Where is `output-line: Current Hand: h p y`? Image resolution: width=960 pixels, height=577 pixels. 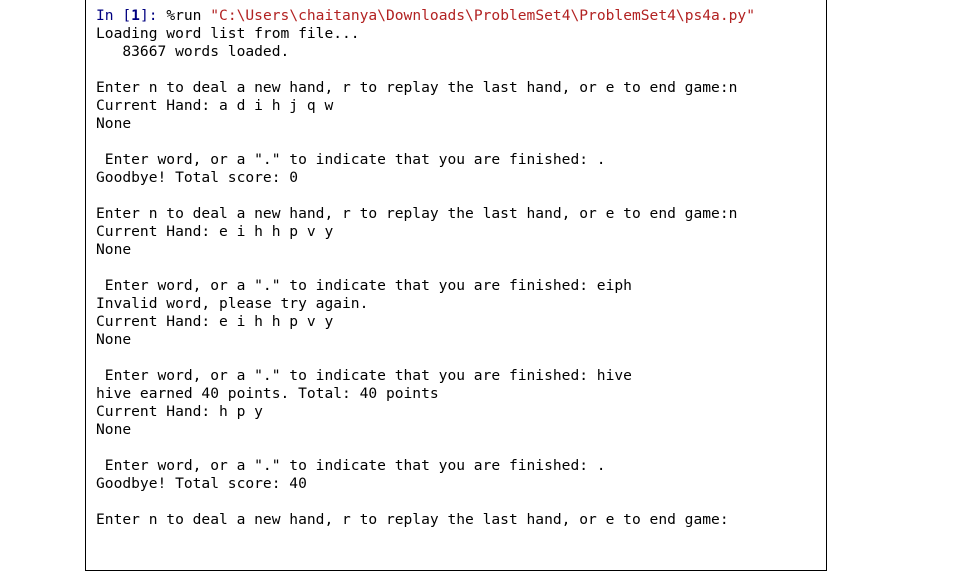
output-line: Current Hand: h p y is located at coordinates (179, 411).